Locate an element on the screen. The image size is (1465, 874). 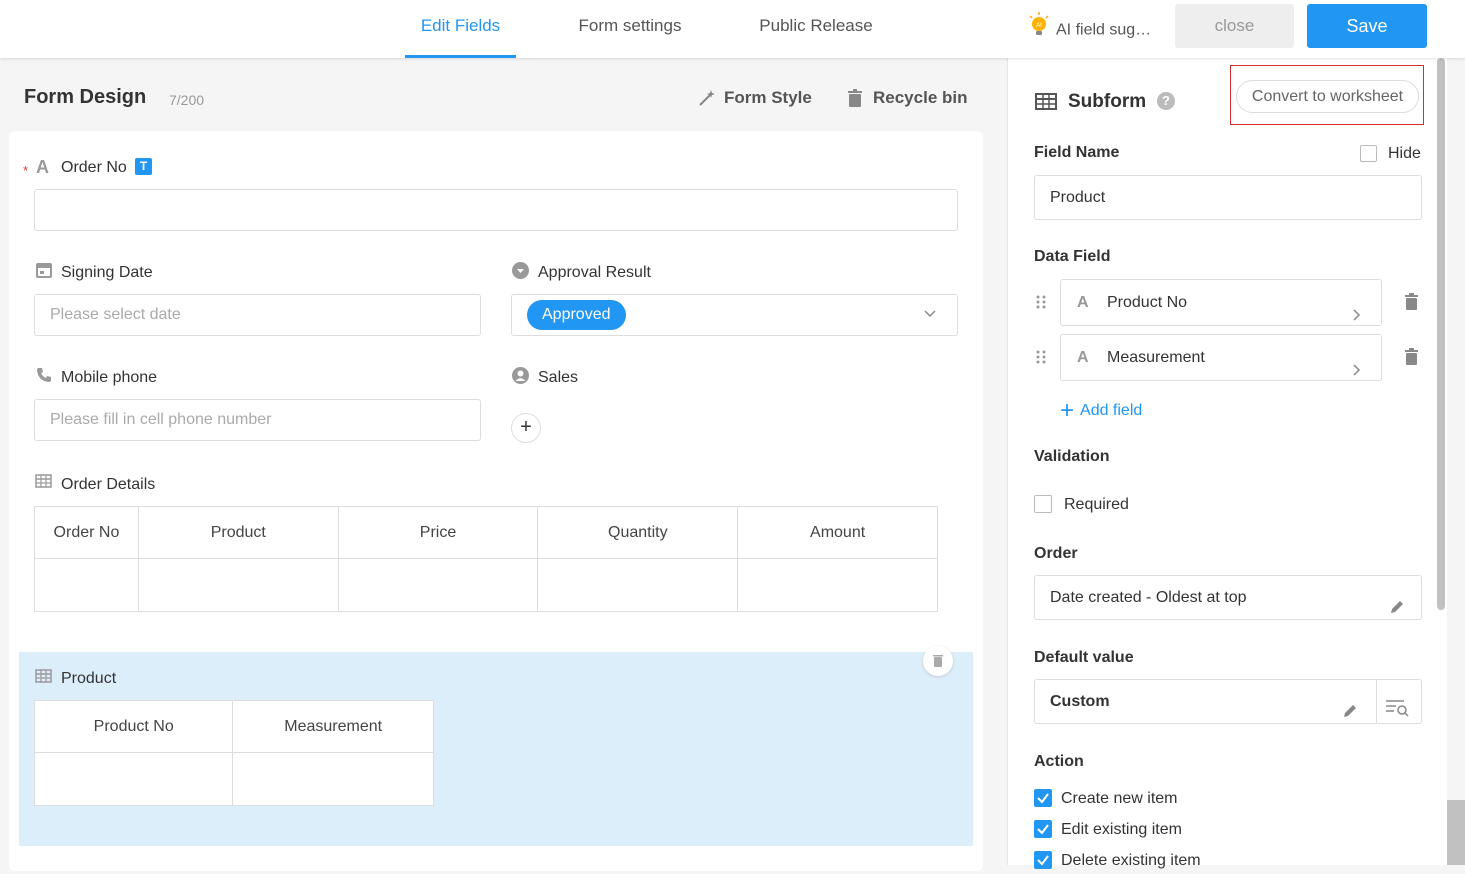
signing-date-label: Signing Date is located at coordinates (107, 272).